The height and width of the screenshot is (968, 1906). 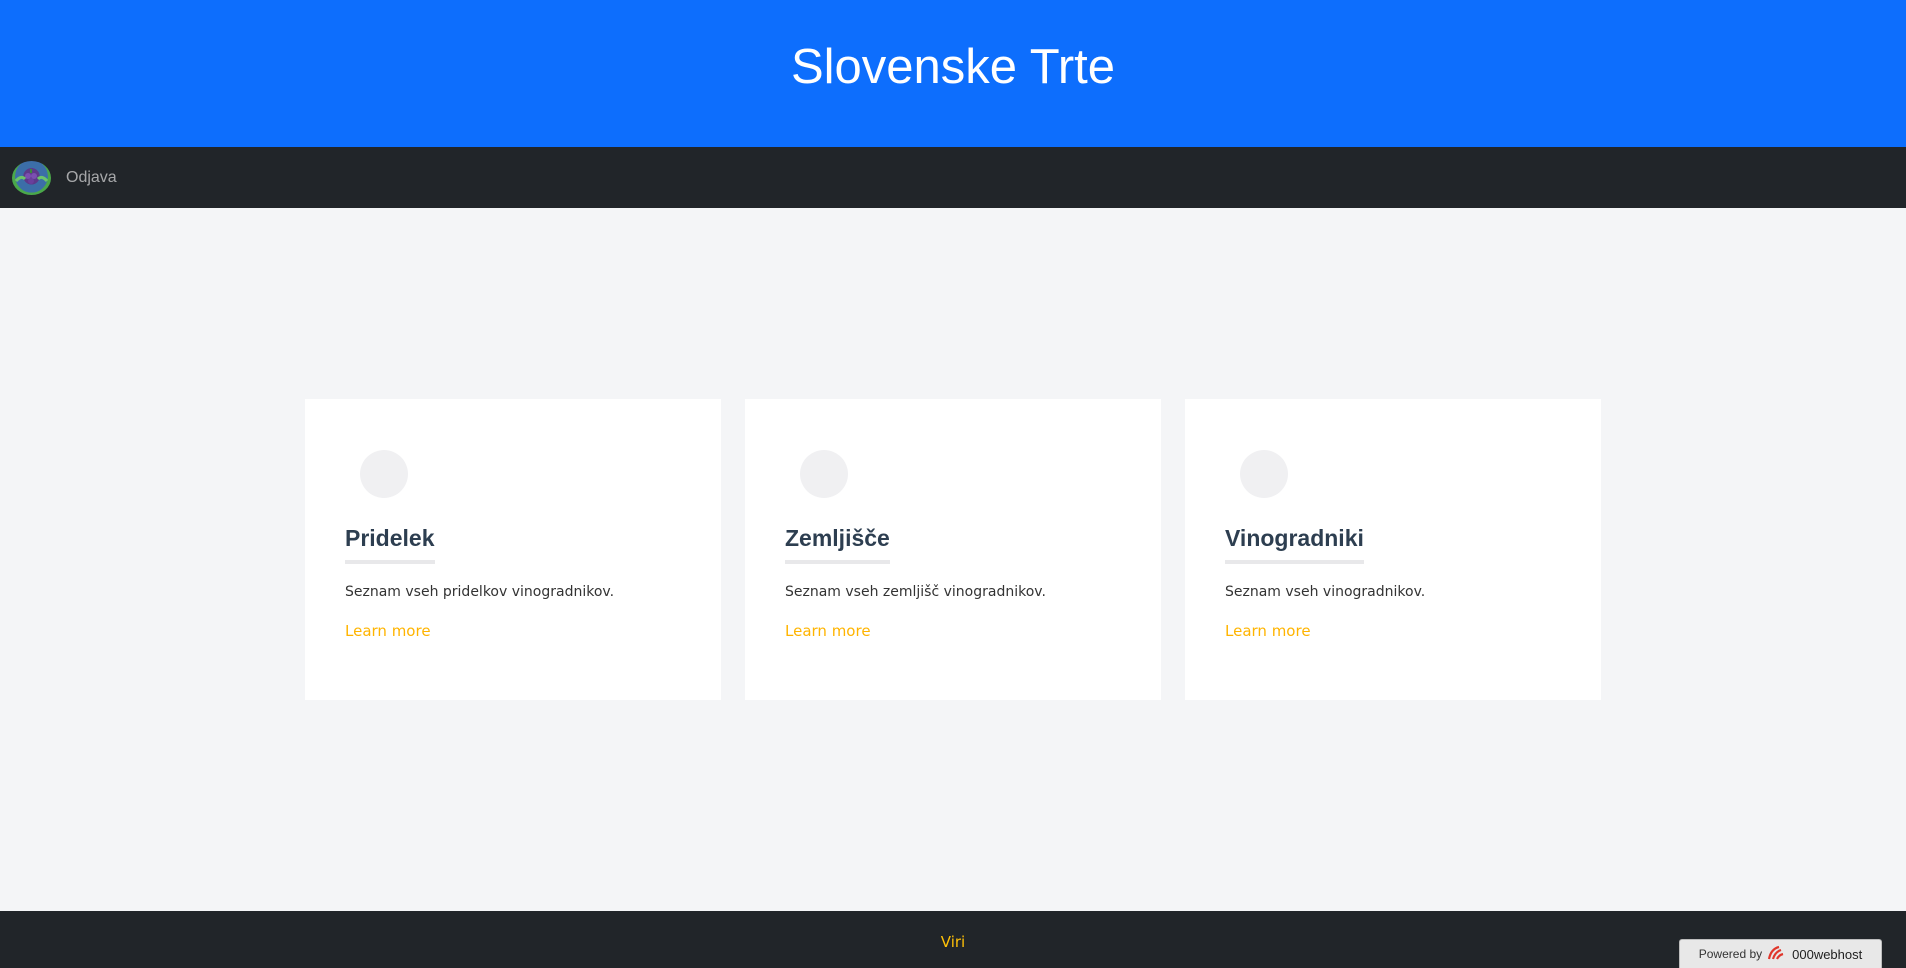 I want to click on card-title: Pridelek, so click(x=390, y=544).